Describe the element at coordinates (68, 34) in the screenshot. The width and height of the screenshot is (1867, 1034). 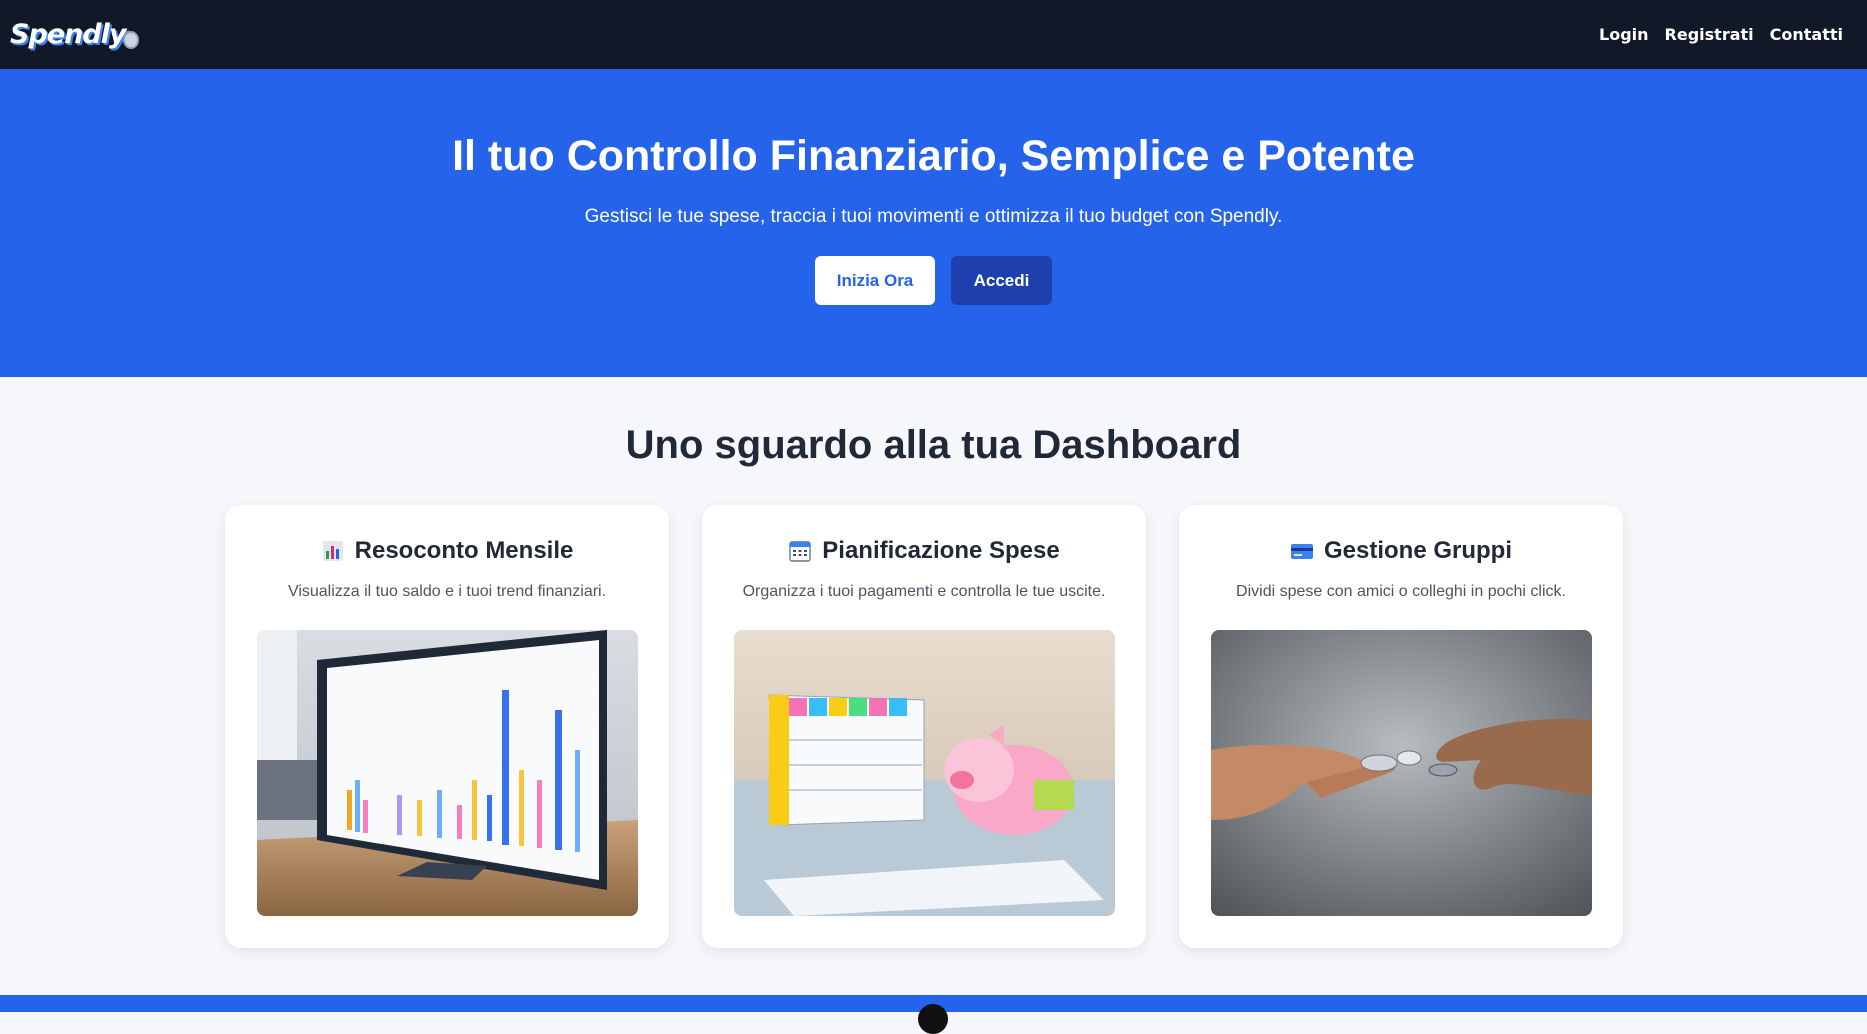
I see `logo-text: Spendly` at that location.